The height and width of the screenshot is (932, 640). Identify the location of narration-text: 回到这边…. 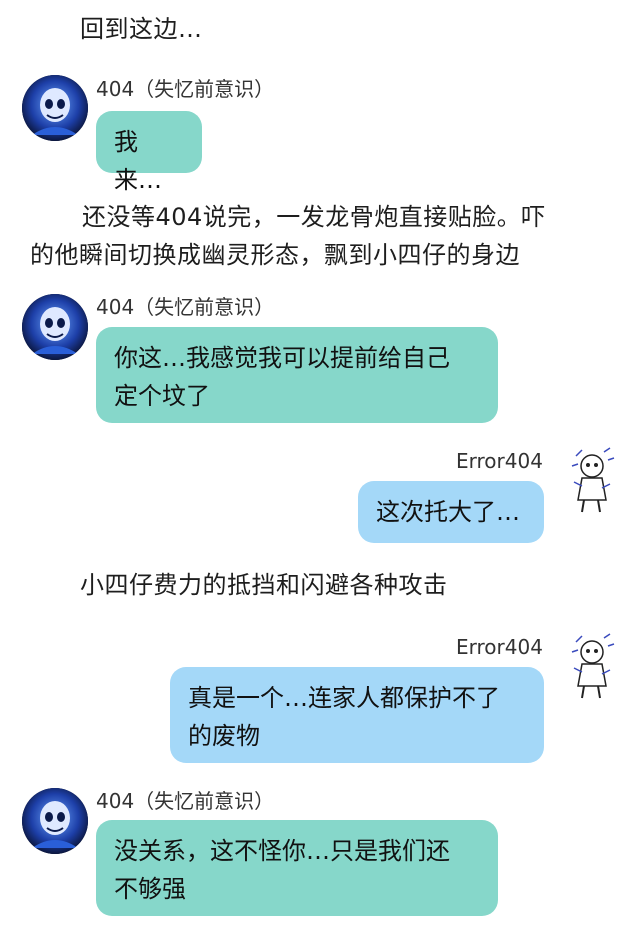
(141, 29).